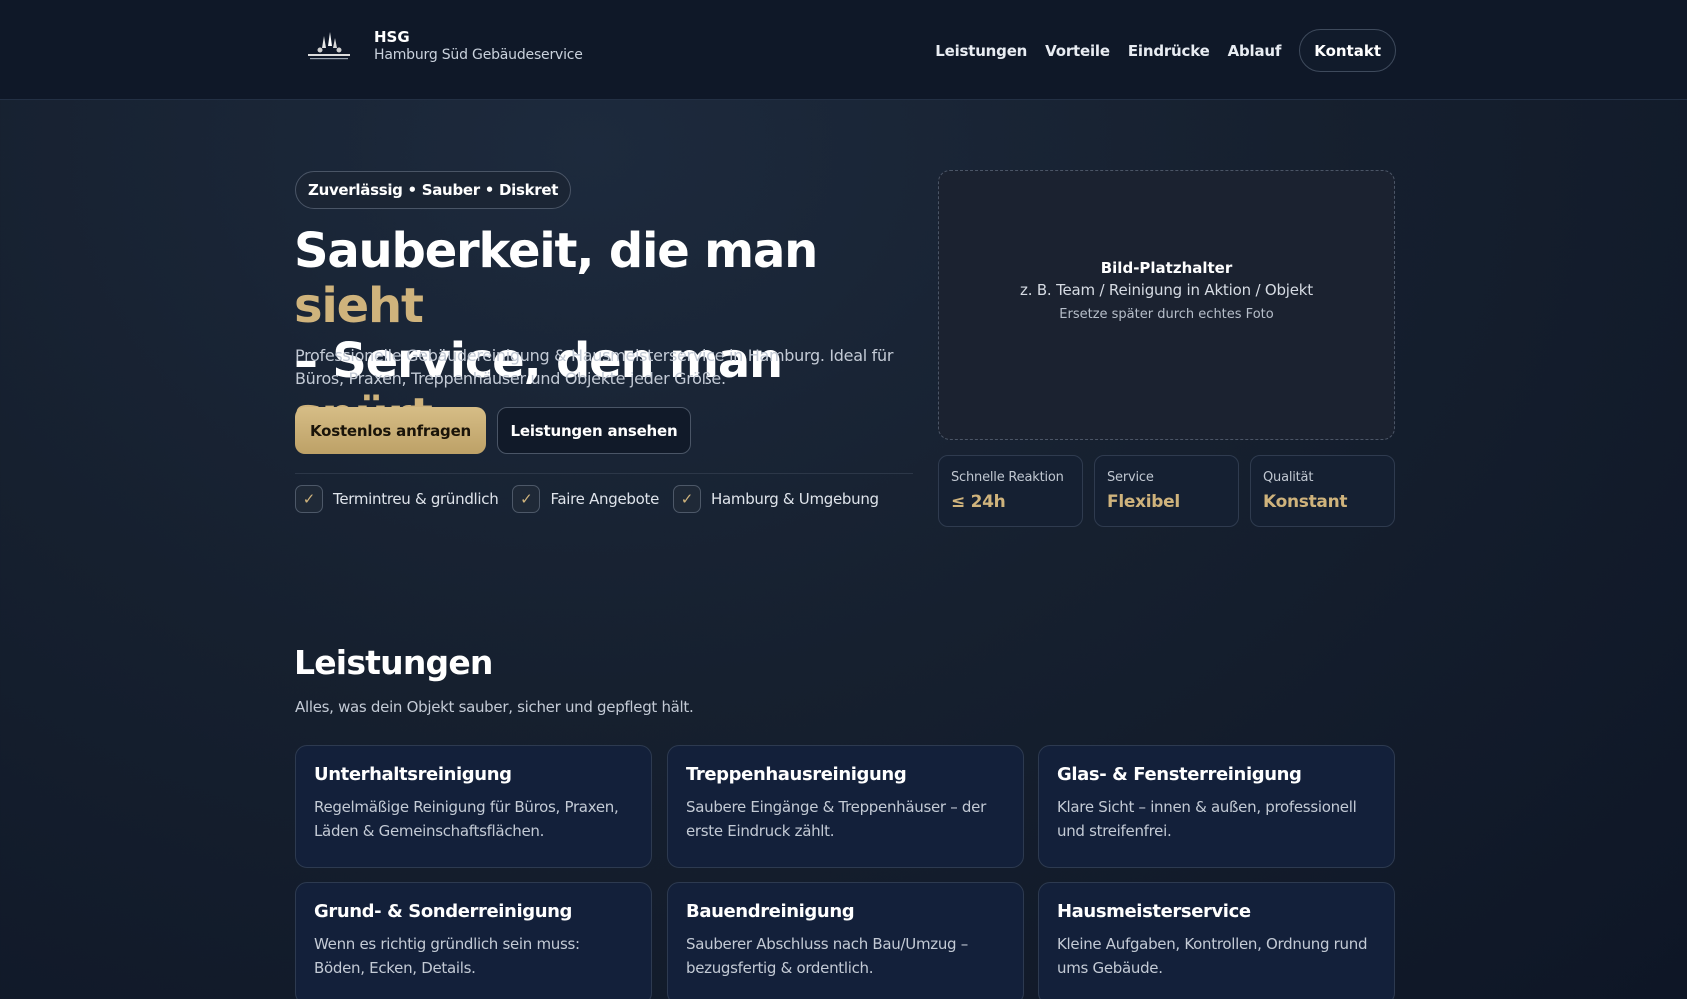  I want to click on card-title: Hausmeisterservice, so click(1154, 911).